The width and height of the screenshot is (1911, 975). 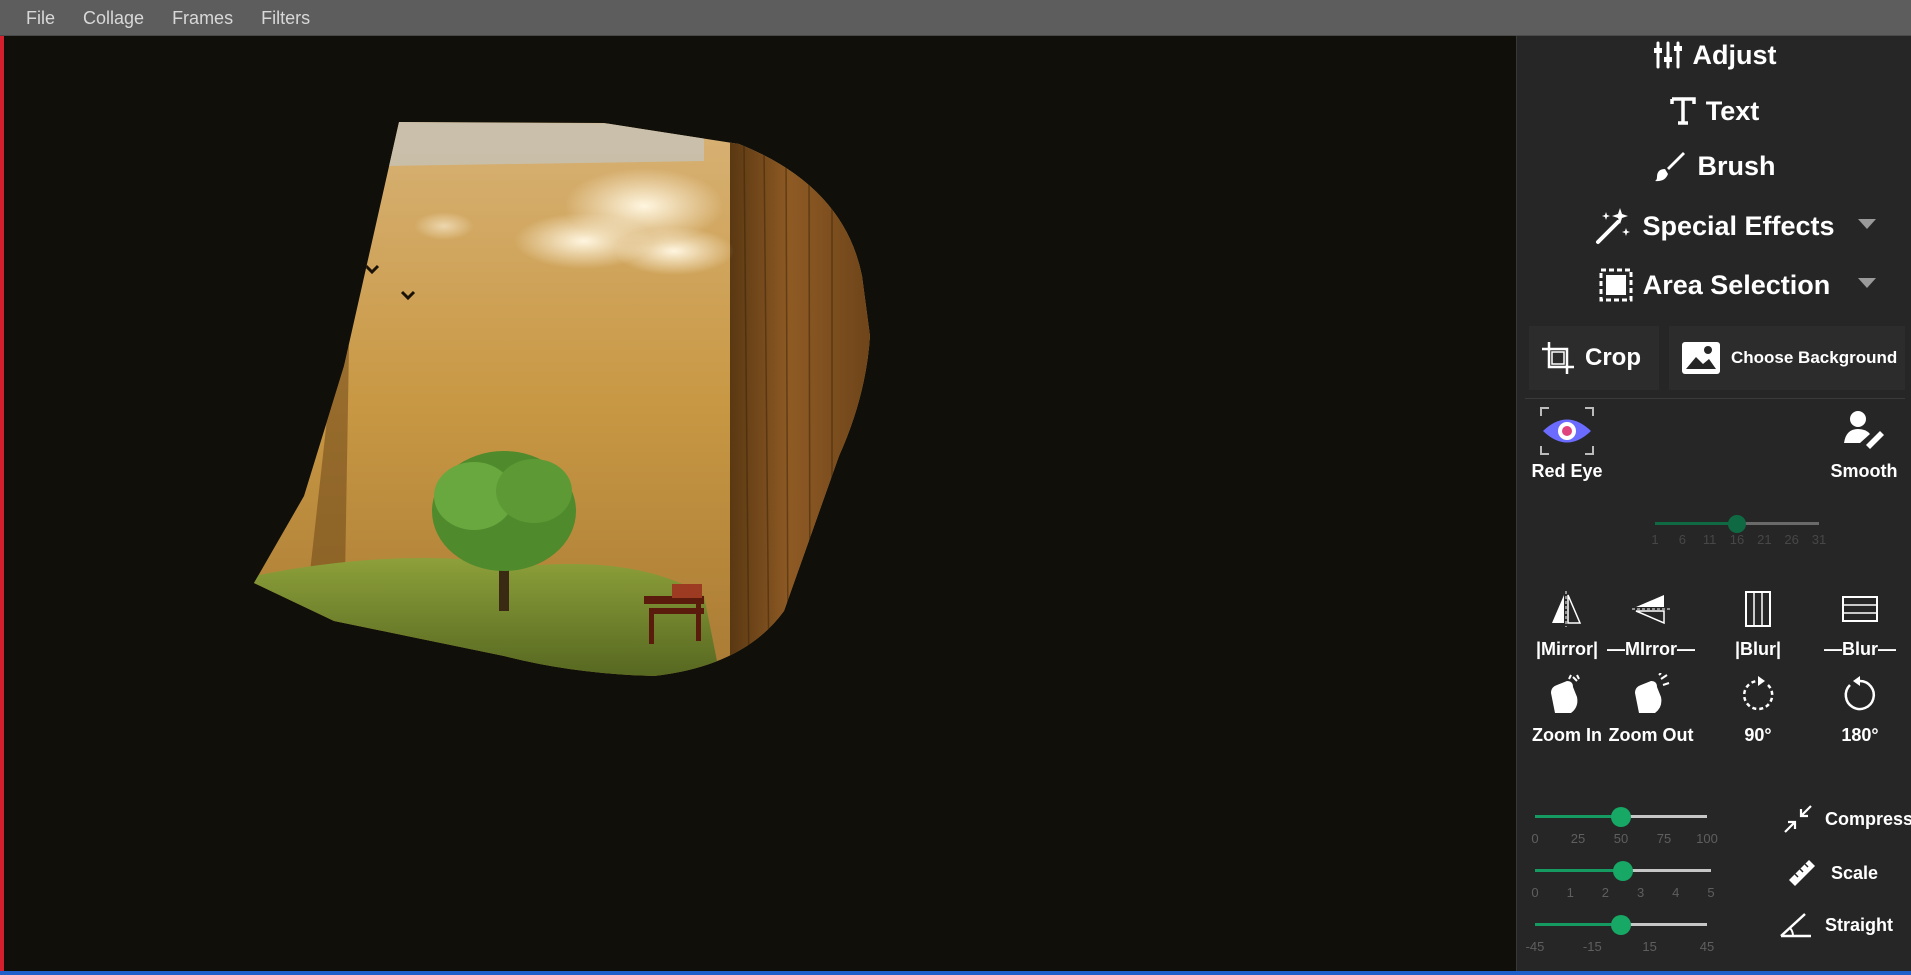 I want to click on rotate-180-button: 180°, so click(x=1860, y=706).